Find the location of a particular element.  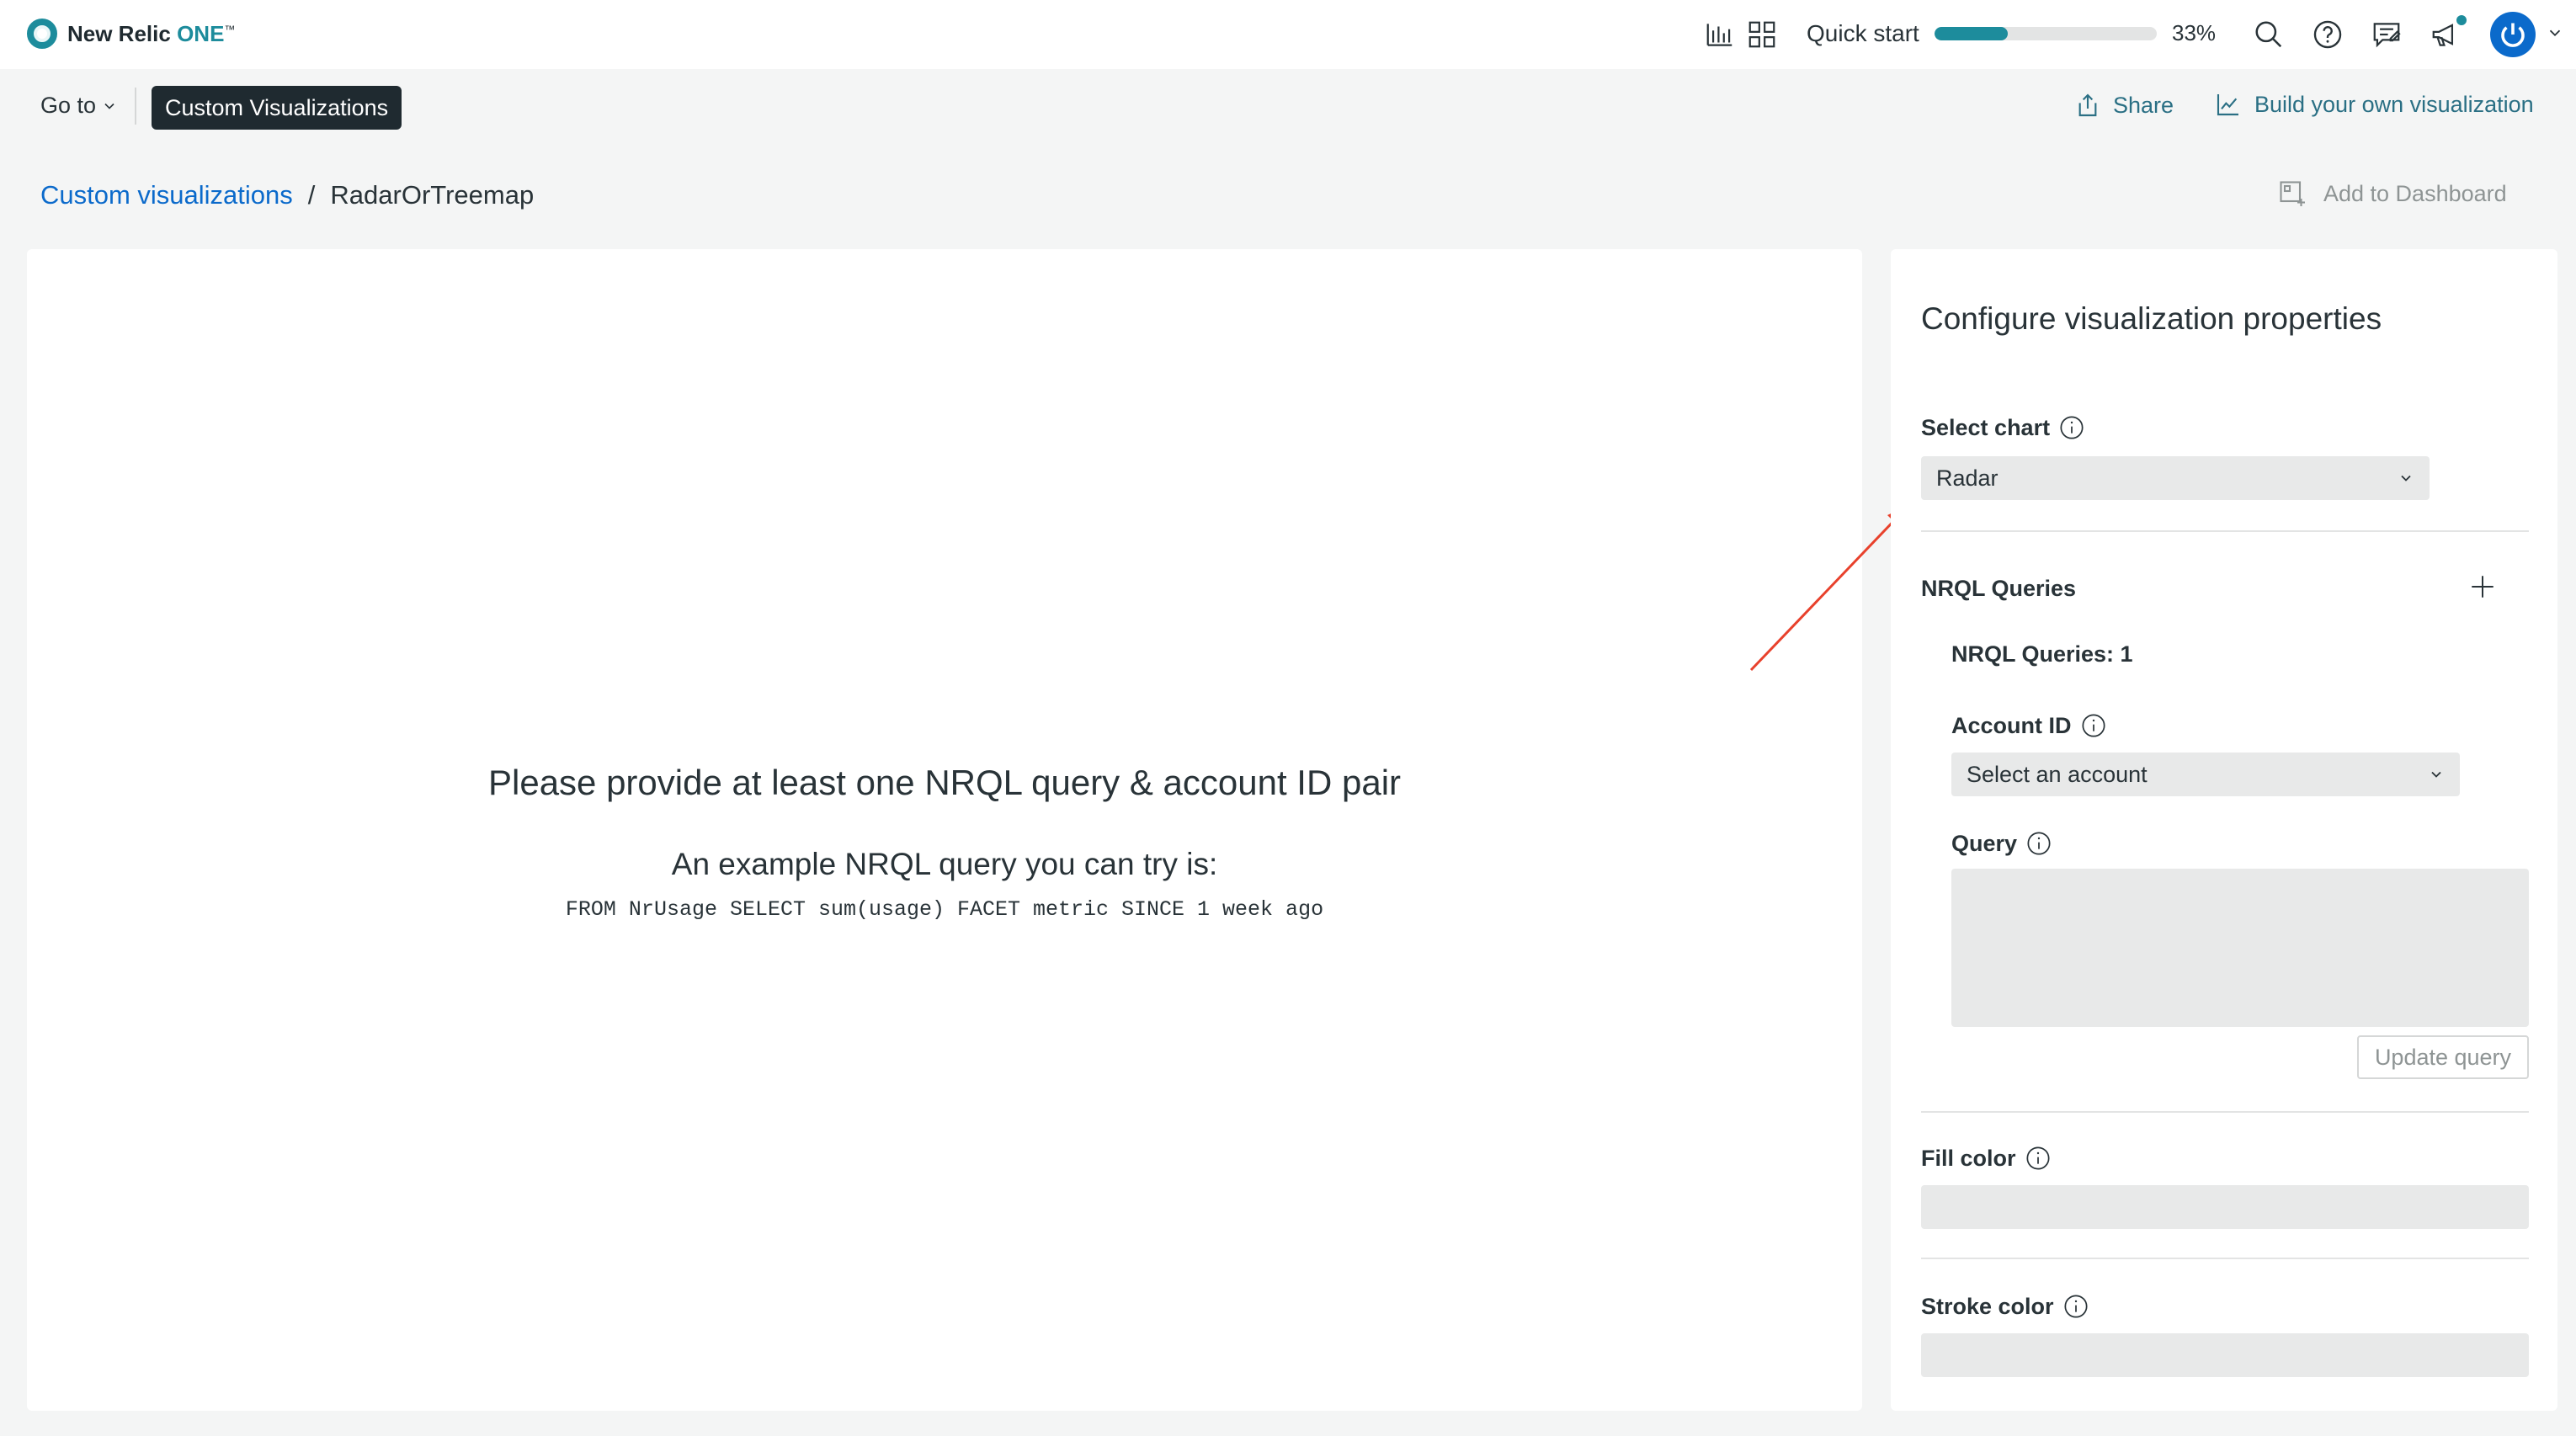

stroke-color-label: Stroke color is located at coordinates (2005, 1306).